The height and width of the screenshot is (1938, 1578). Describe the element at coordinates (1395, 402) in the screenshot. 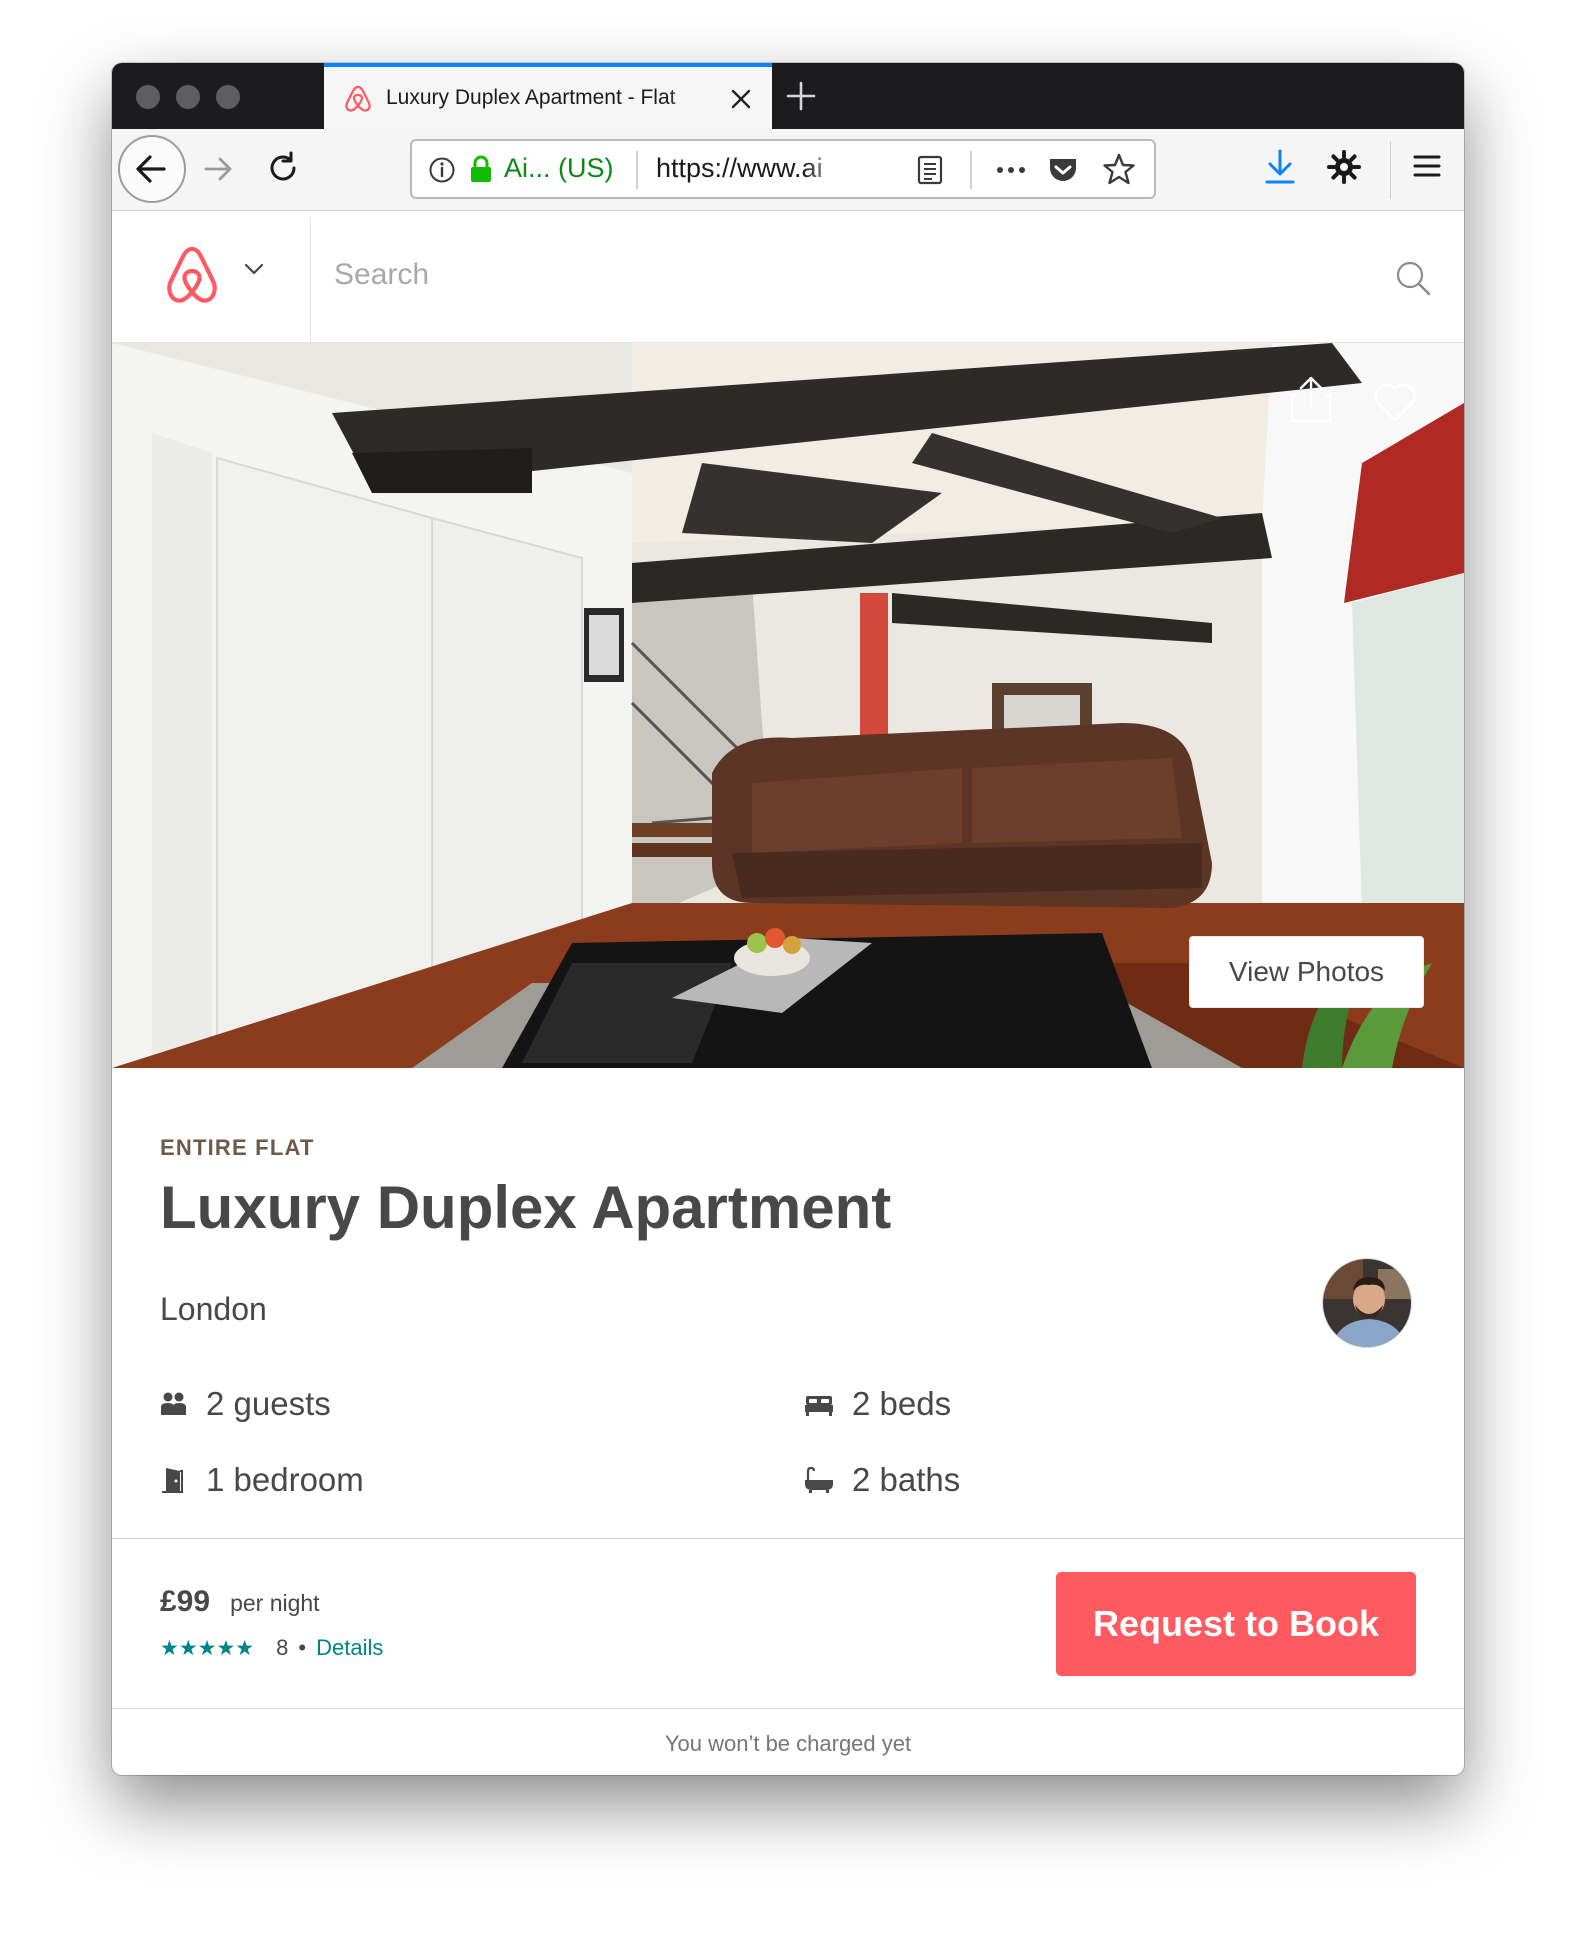

I see `heart-icon` at that location.